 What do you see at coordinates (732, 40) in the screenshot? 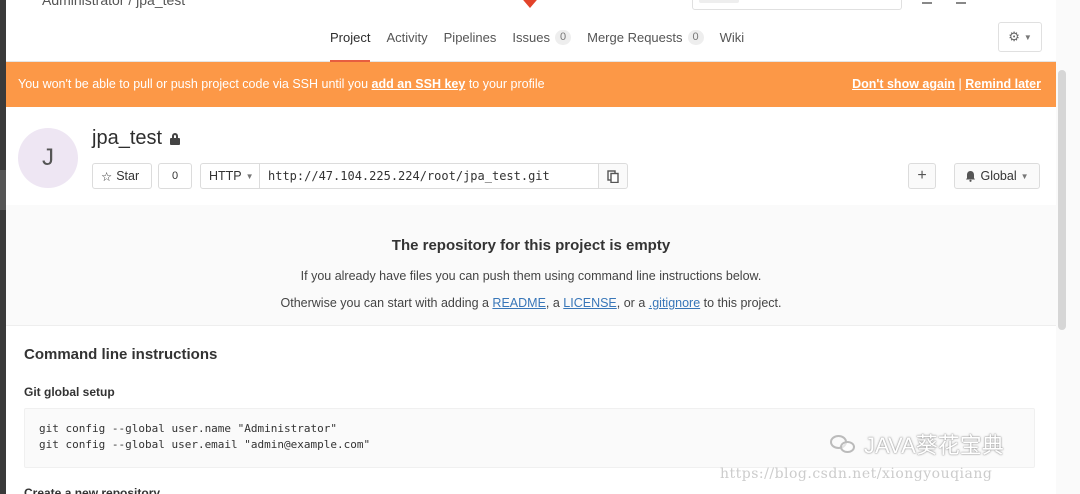
I see `tab-wiki: Wiki` at bounding box center [732, 40].